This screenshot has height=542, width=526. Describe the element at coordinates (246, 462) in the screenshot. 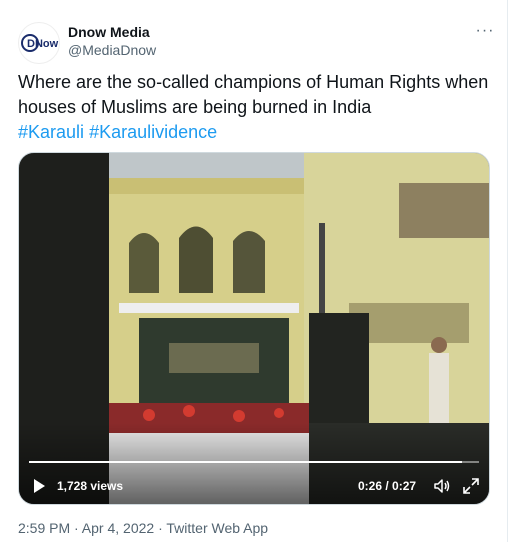

I see `video-progress-fill` at that location.